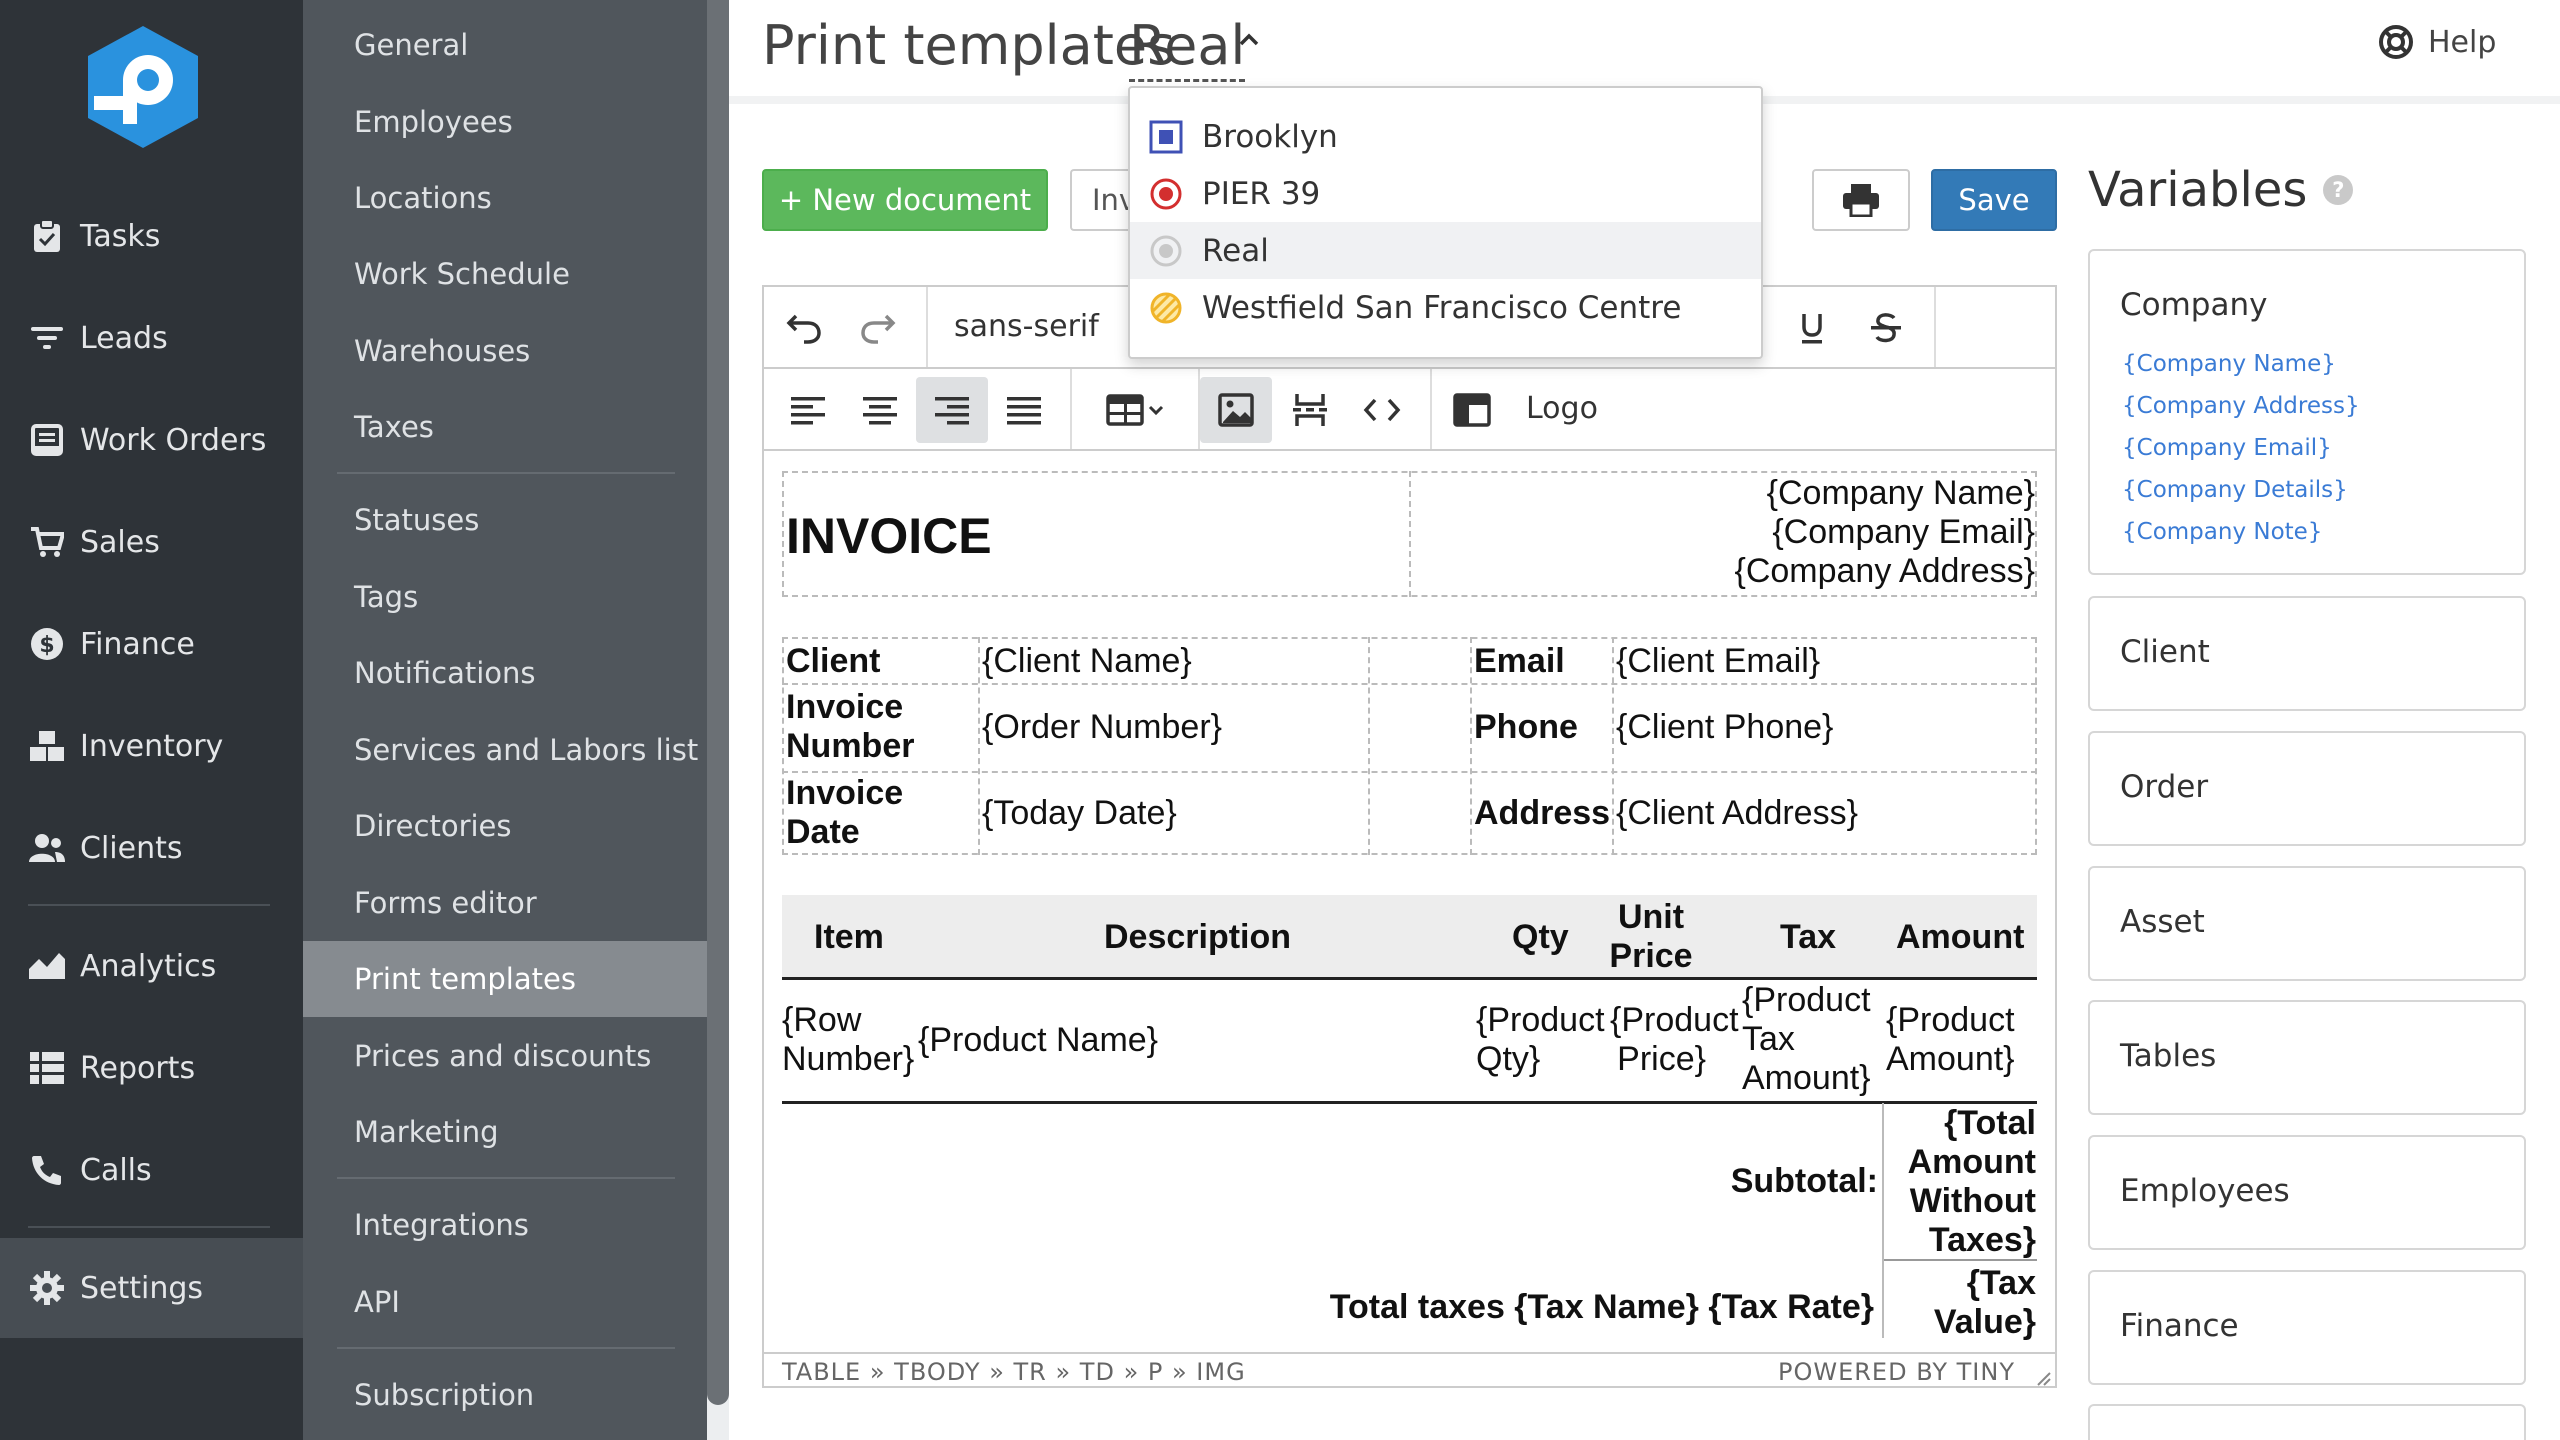  I want to click on image-icon, so click(1236, 410).